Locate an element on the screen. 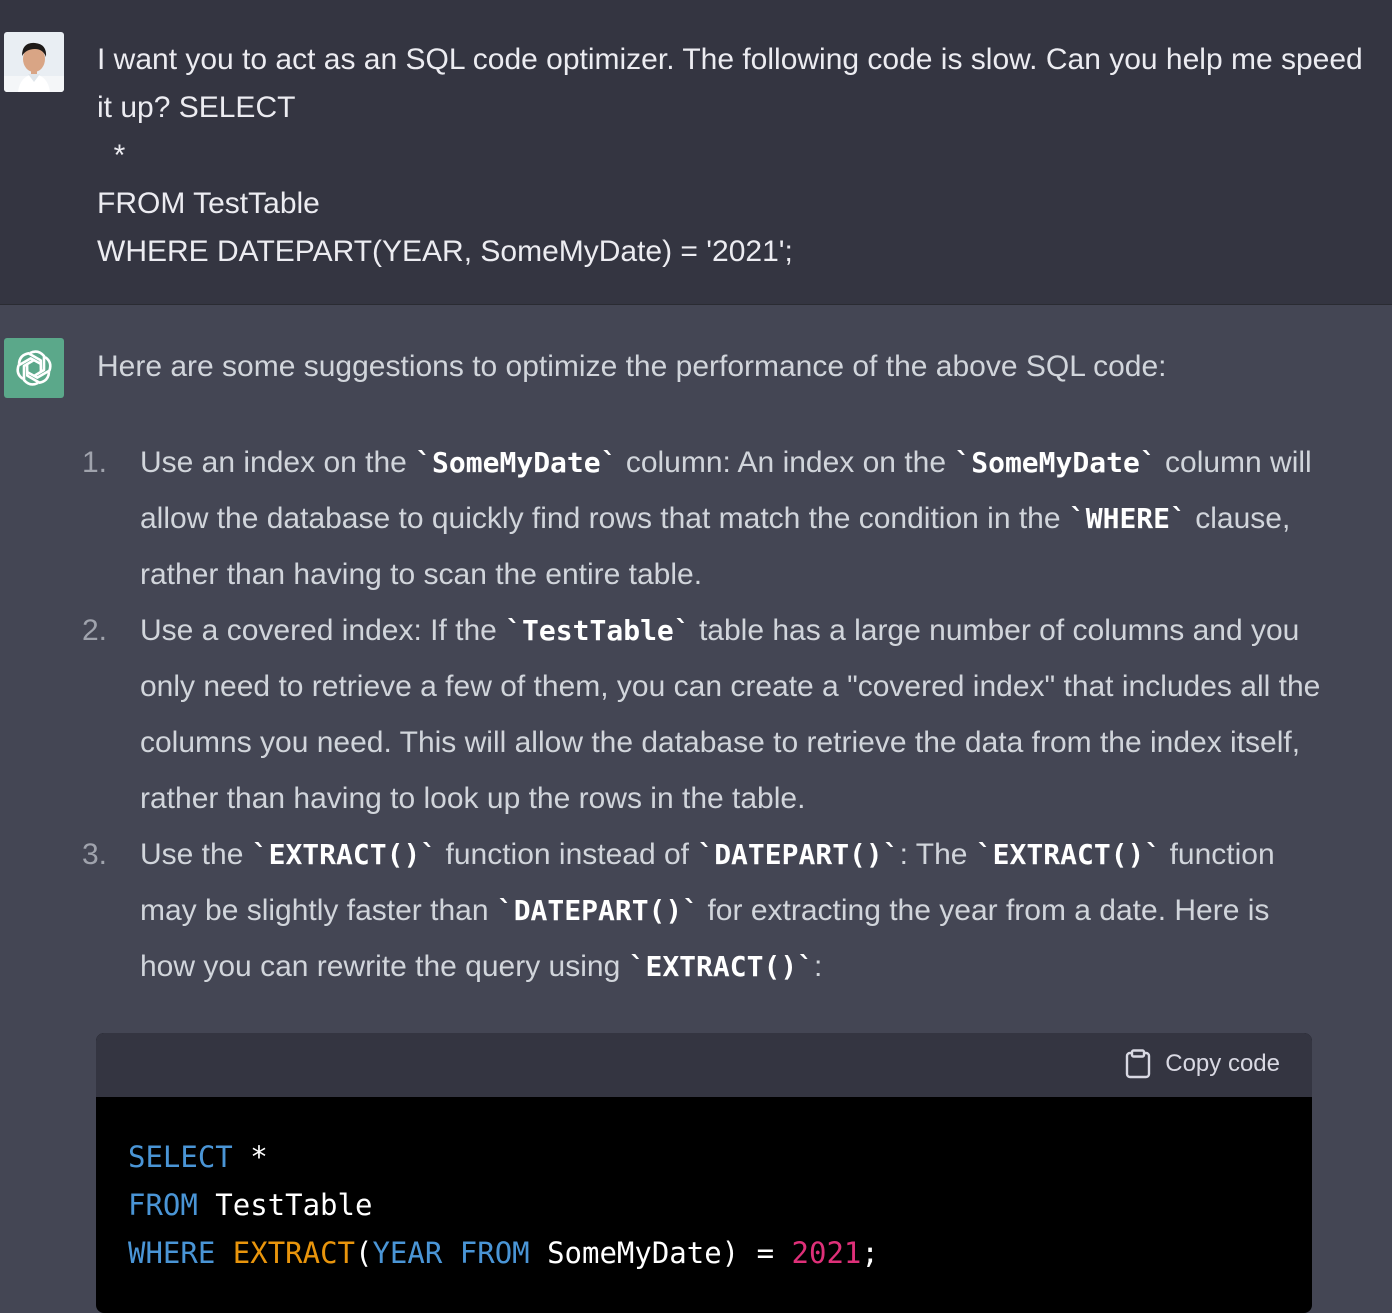 The width and height of the screenshot is (1392, 1313). list-item-text: Use an index on the is located at coordinates (278, 462).